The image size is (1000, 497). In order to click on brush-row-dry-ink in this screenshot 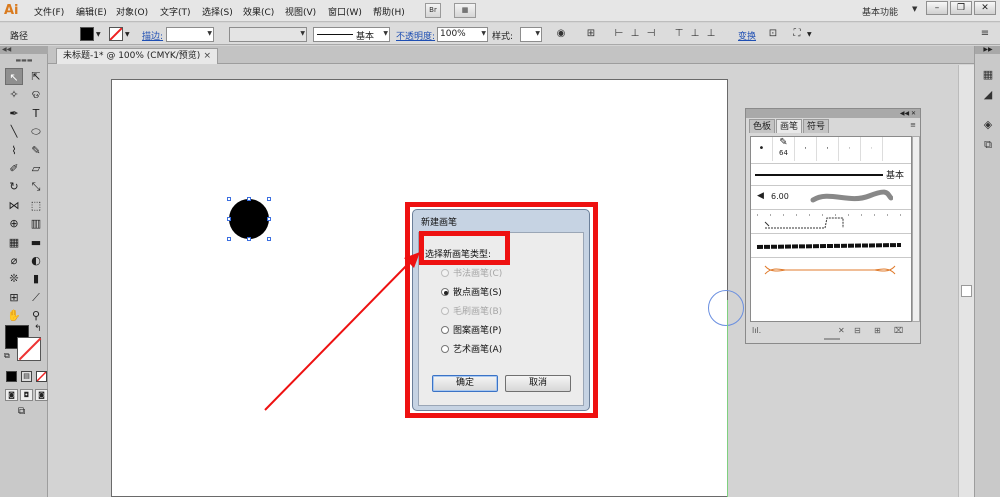, I will do `click(831, 245)`.